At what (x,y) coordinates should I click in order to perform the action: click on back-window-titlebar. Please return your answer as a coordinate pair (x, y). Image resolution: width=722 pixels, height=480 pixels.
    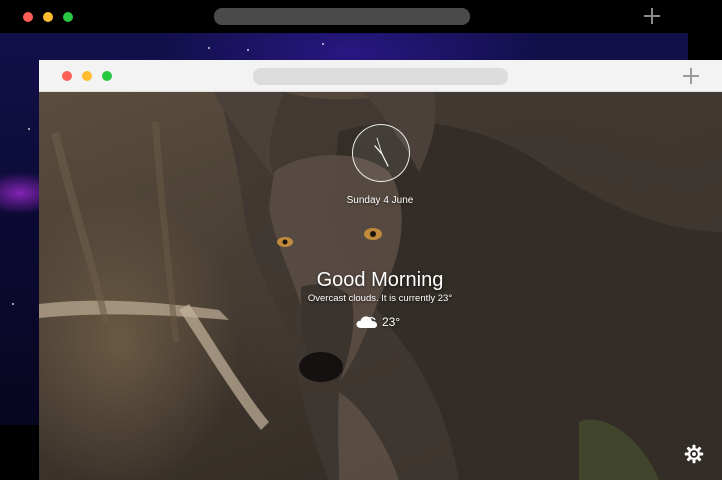
    Looking at the image, I should click on (361, 16).